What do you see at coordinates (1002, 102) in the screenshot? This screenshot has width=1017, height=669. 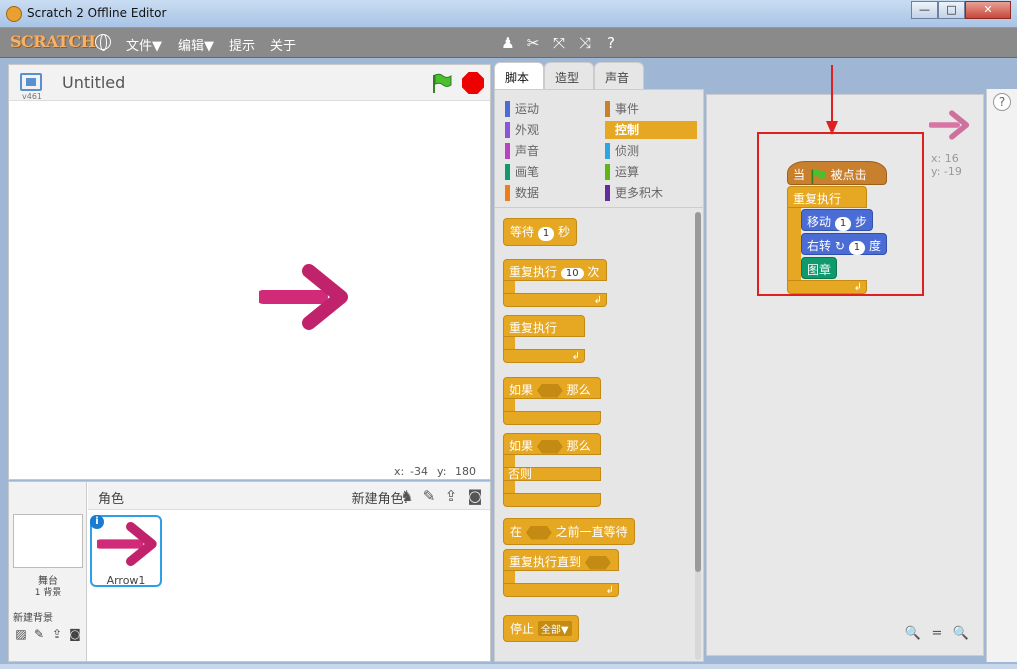 I see `help-icon: ?` at bounding box center [1002, 102].